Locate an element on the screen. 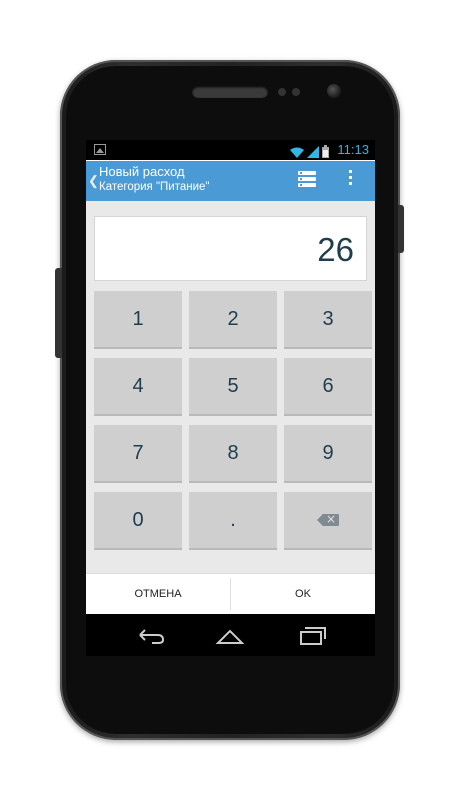 This screenshot has width=459, height=798. action-bar-subtitle: Категория "Питание" is located at coordinates (154, 187).